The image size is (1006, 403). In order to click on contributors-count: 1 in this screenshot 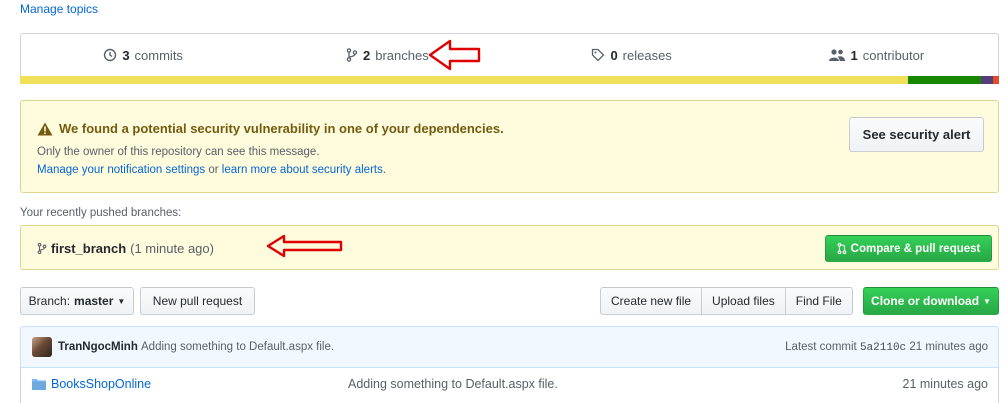, I will do `click(854, 55)`.